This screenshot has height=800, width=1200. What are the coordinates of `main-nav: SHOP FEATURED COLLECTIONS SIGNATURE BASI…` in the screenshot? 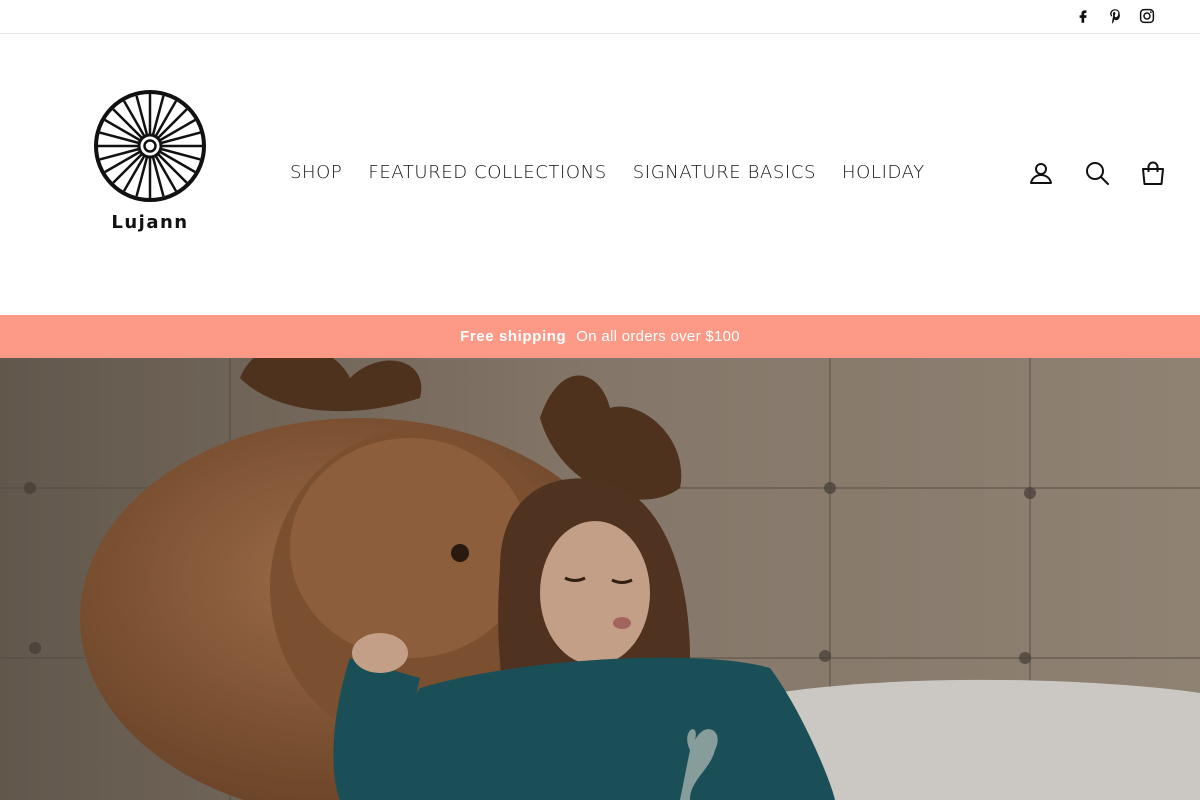 It's located at (607, 172).